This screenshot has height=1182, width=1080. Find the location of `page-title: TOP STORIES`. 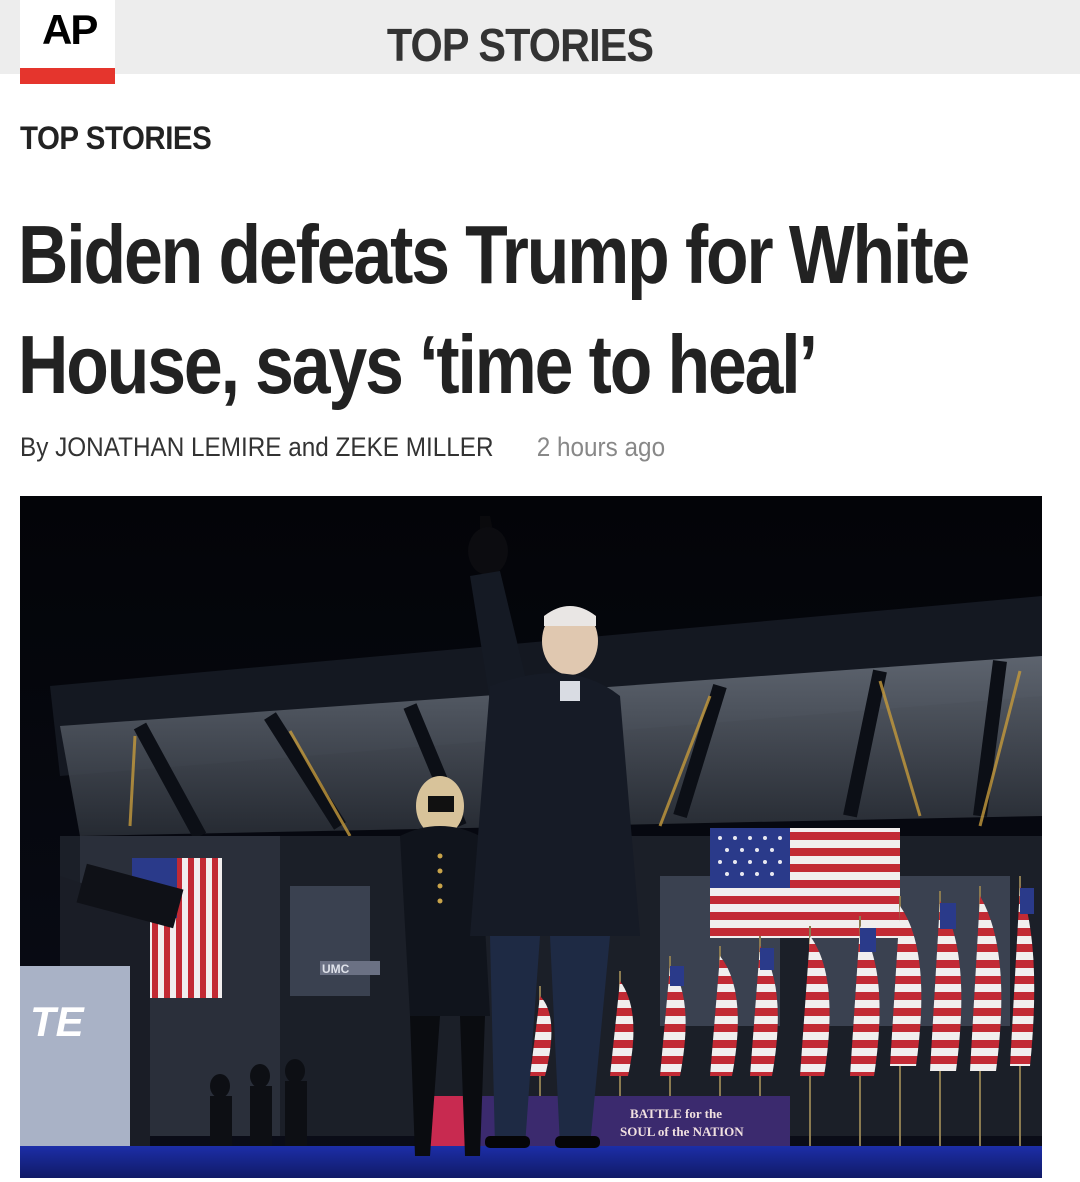

page-title: TOP STORIES is located at coordinates (520, 45).